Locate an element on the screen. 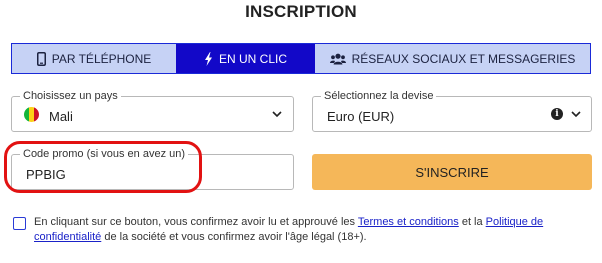  tab-phone-label: PAR TÉLÉPHONE is located at coordinates (101, 58).